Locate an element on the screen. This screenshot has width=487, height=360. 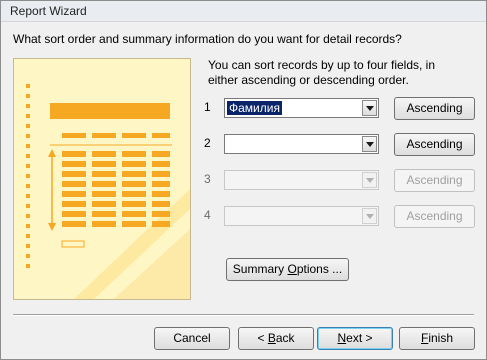
sort-field-4-combobox is located at coordinates (301, 216).